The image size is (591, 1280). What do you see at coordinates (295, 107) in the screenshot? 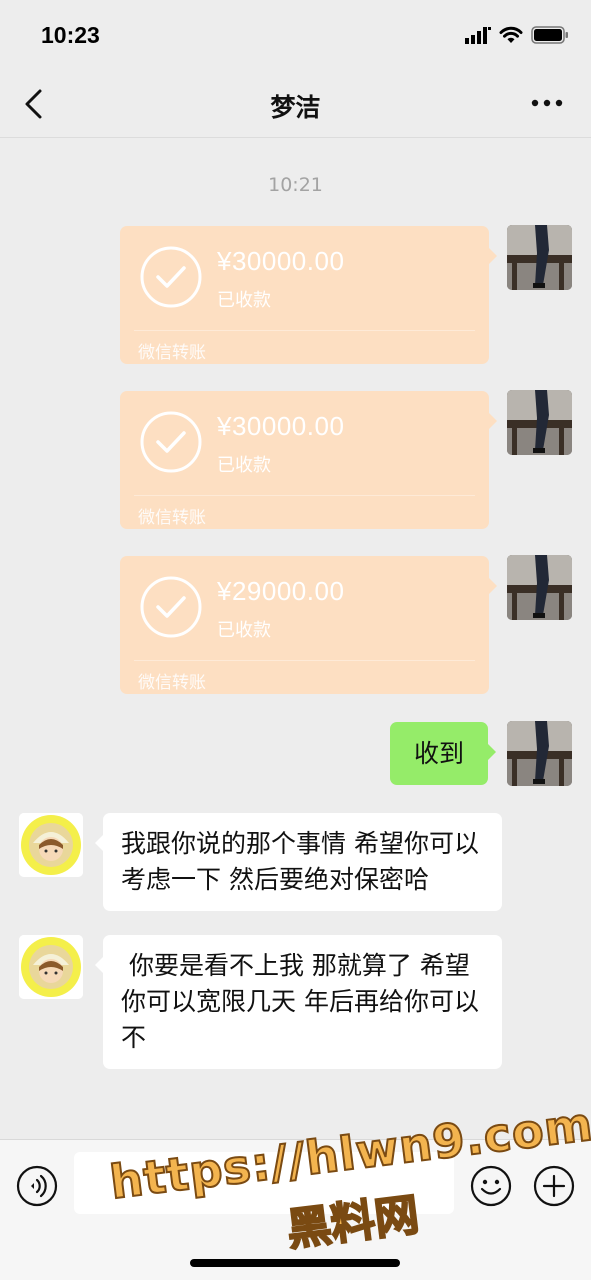
I see `chat-title: 梦洁` at bounding box center [295, 107].